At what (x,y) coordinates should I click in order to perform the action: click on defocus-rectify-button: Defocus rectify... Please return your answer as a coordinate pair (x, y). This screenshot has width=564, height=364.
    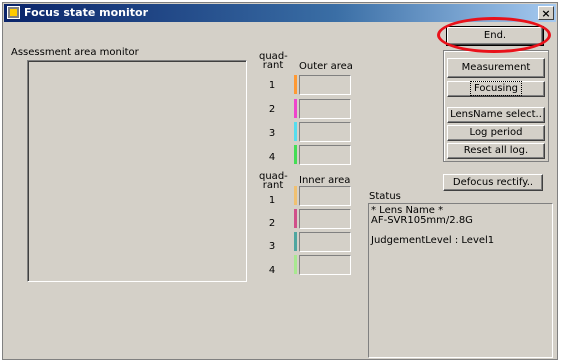
    Looking at the image, I should click on (493, 182).